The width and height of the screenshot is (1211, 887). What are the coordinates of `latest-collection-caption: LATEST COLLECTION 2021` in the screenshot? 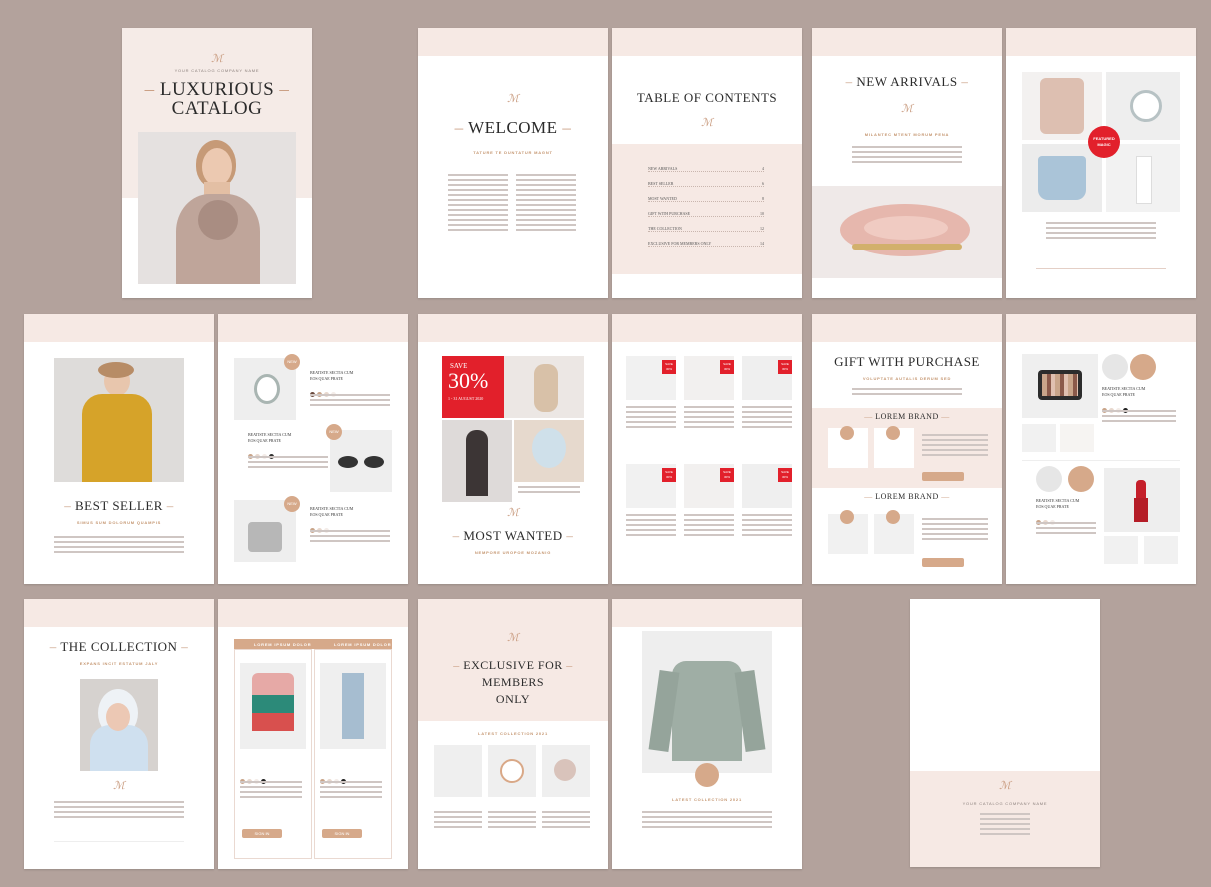 It's located at (707, 799).